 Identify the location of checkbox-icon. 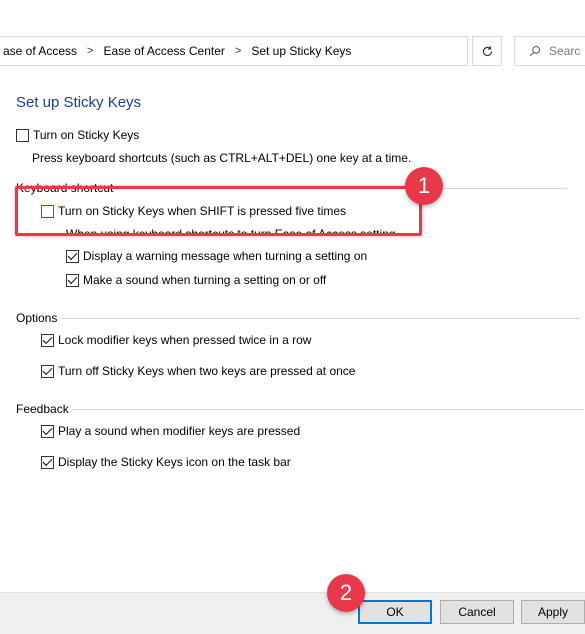
(22, 135).